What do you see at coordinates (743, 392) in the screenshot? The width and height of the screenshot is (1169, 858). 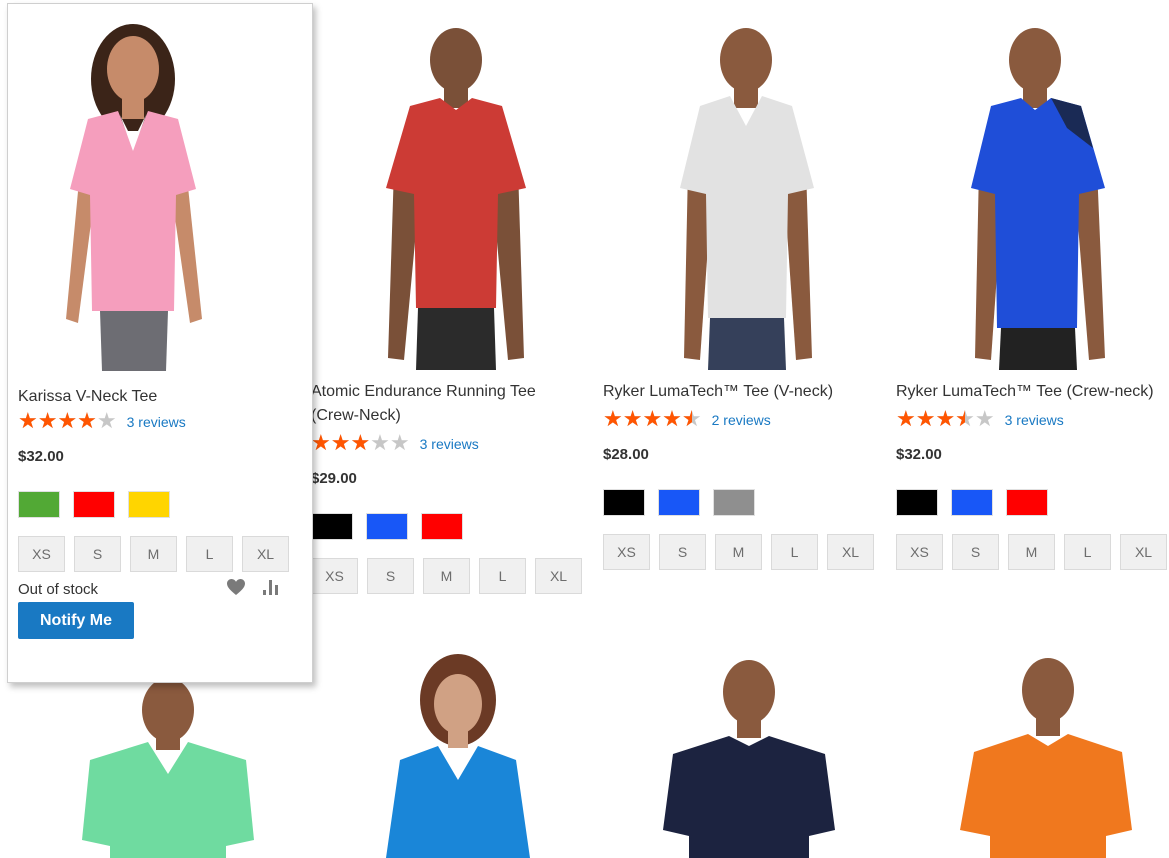 I see `product-name: Ryker LumaTech™ Tee (V-neck)` at bounding box center [743, 392].